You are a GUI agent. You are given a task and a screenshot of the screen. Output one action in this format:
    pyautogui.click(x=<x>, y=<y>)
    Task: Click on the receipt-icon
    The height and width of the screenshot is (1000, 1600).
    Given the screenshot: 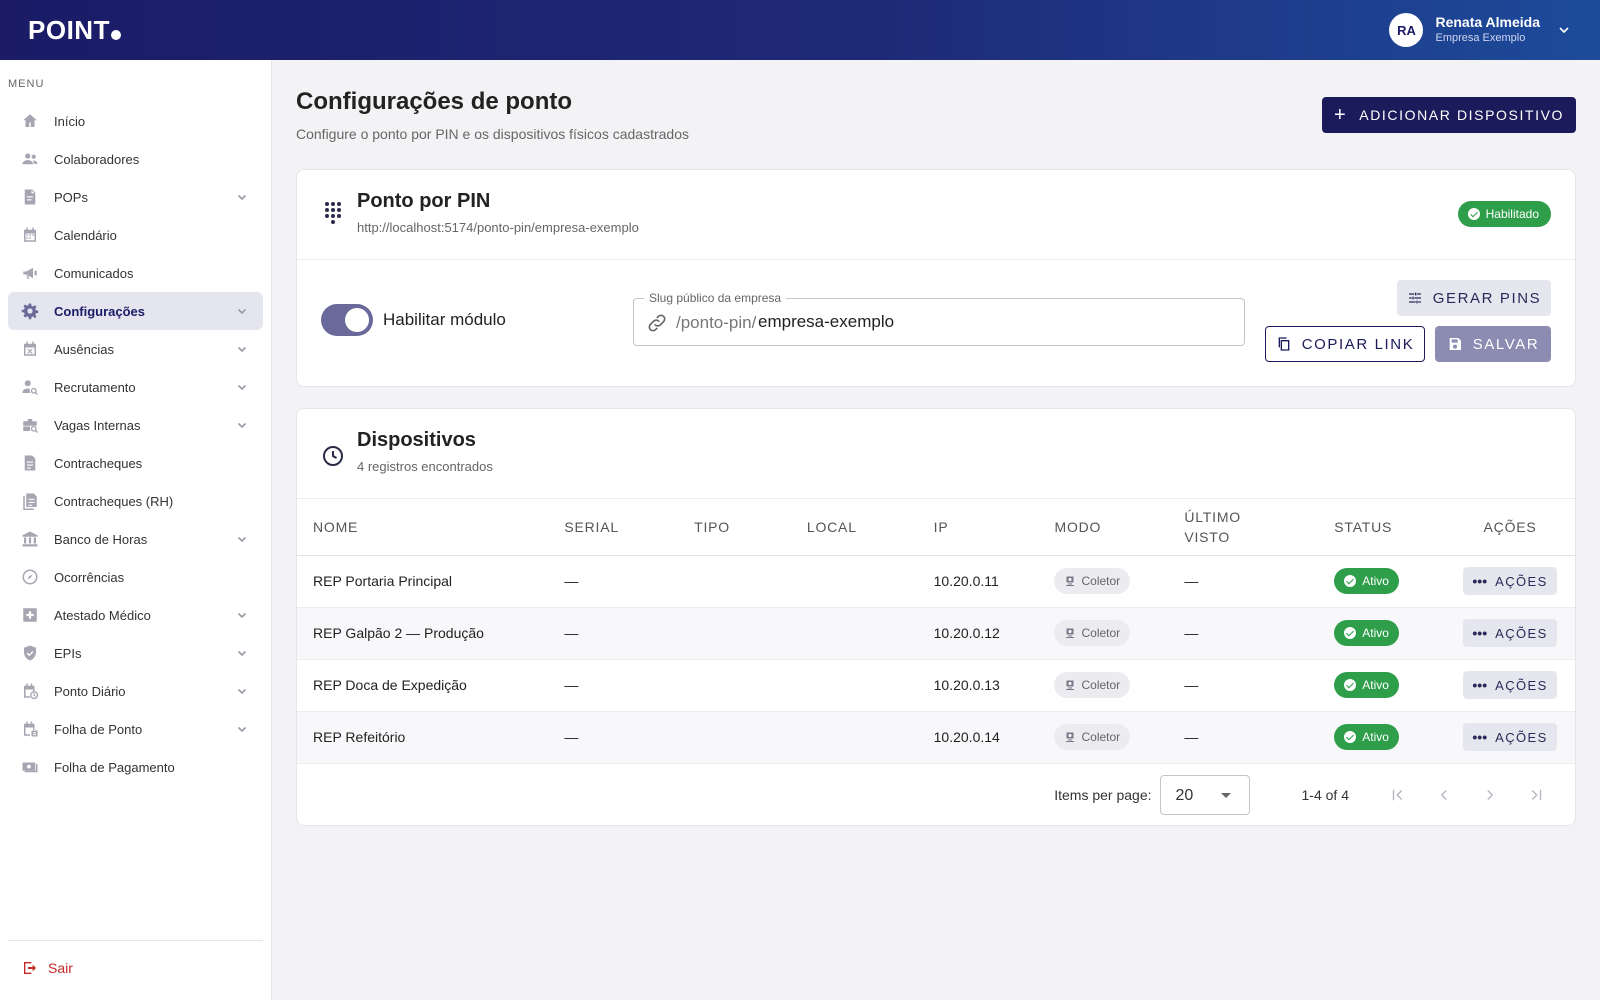 What is the action you would take?
    pyautogui.click(x=30, y=463)
    